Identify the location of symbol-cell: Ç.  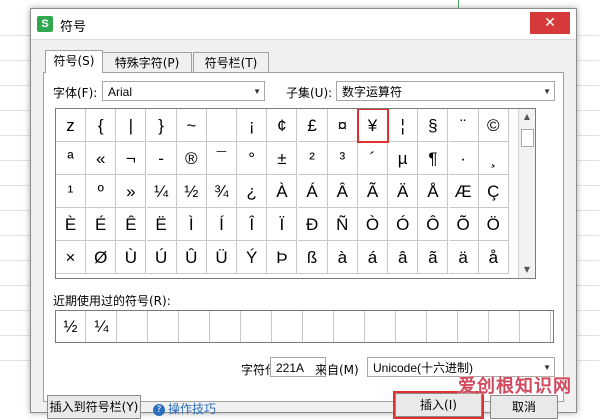
(493, 191).